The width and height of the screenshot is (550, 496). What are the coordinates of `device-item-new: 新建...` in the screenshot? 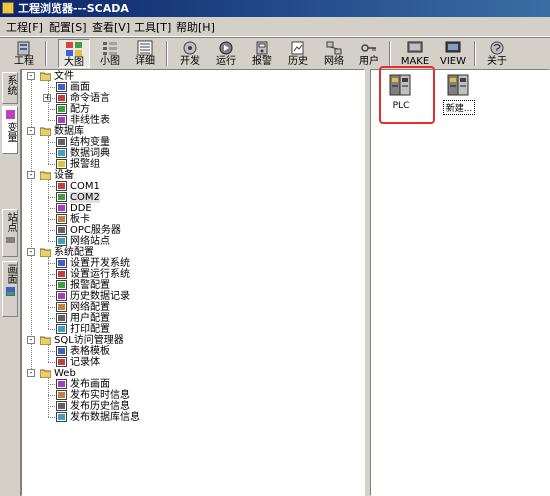 It's located at (459, 93).